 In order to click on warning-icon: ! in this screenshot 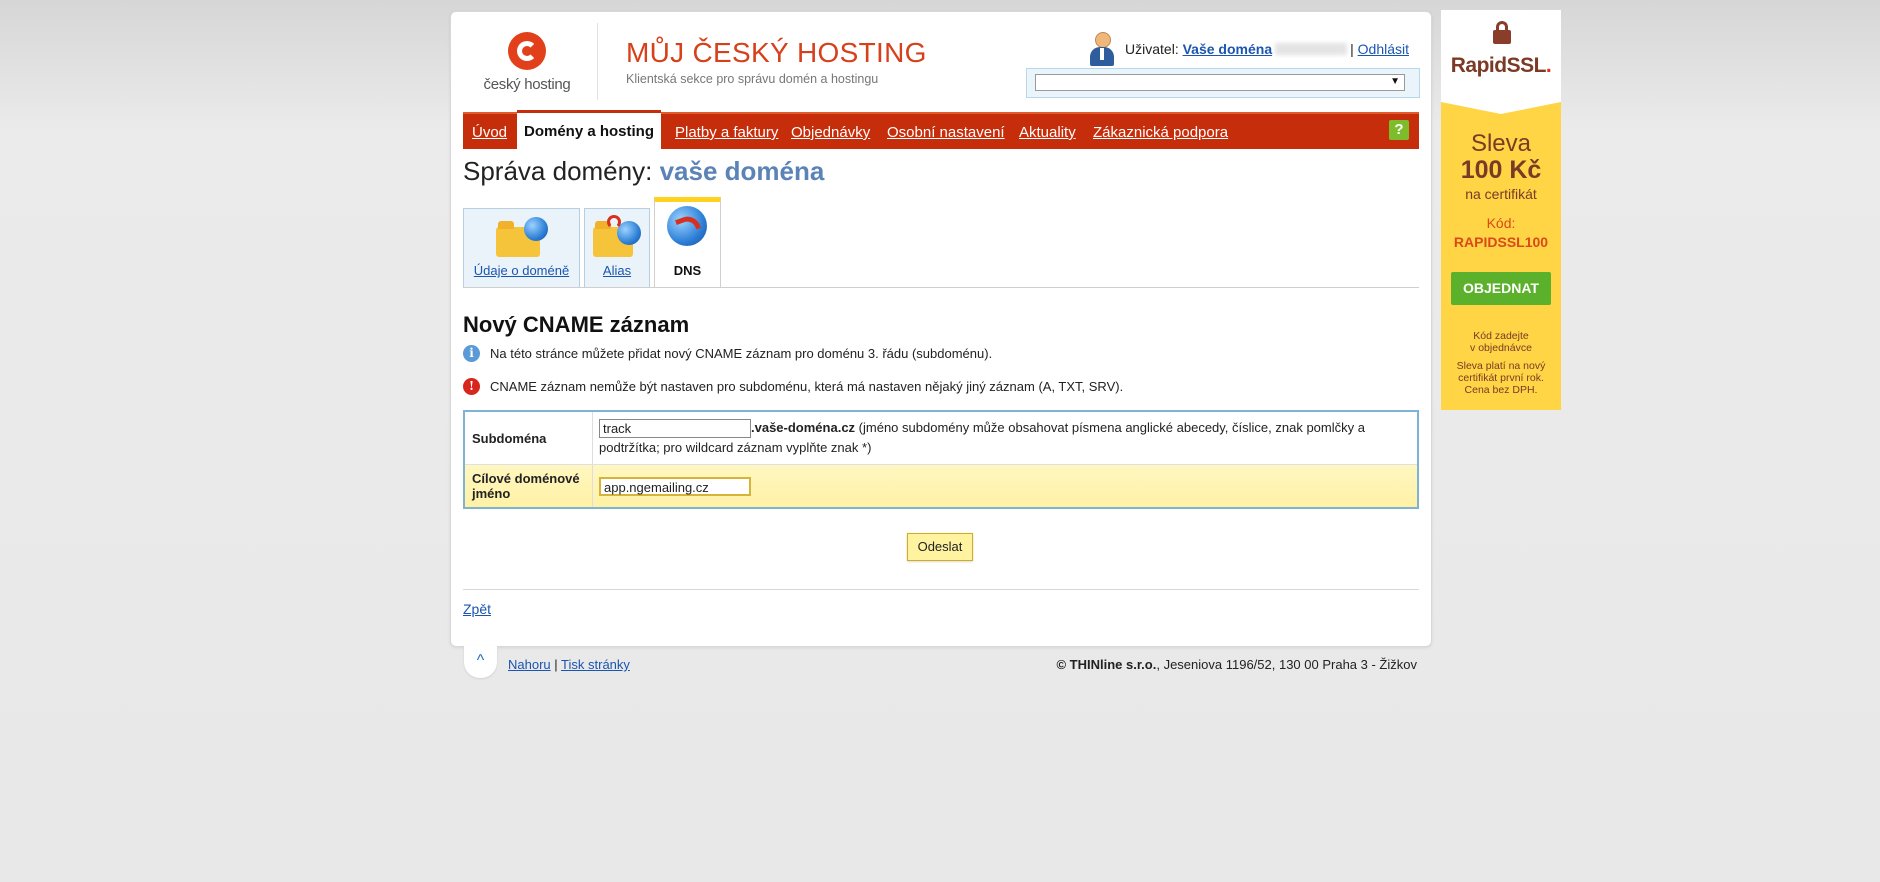, I will do `click(471, 386)`.